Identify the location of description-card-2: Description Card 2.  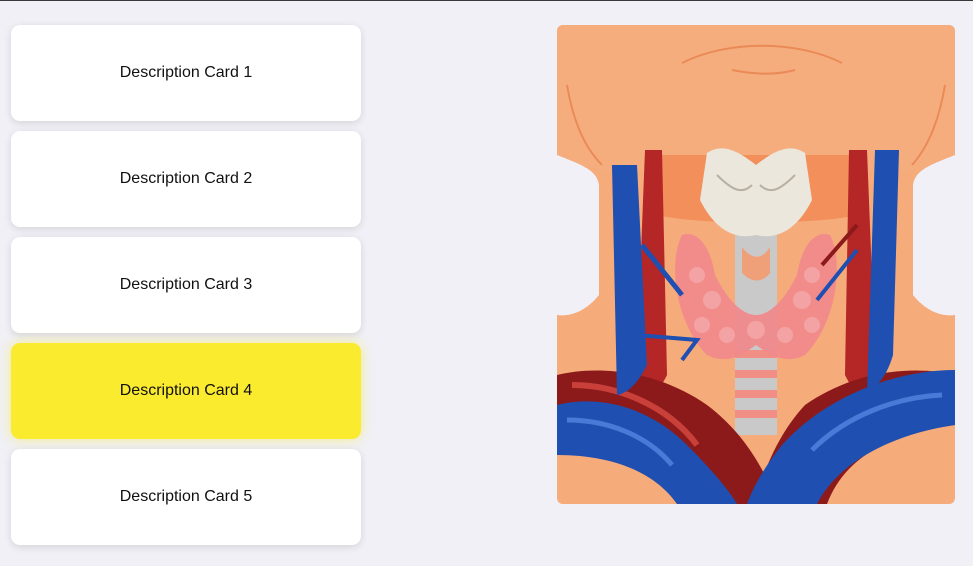
(186, 179).